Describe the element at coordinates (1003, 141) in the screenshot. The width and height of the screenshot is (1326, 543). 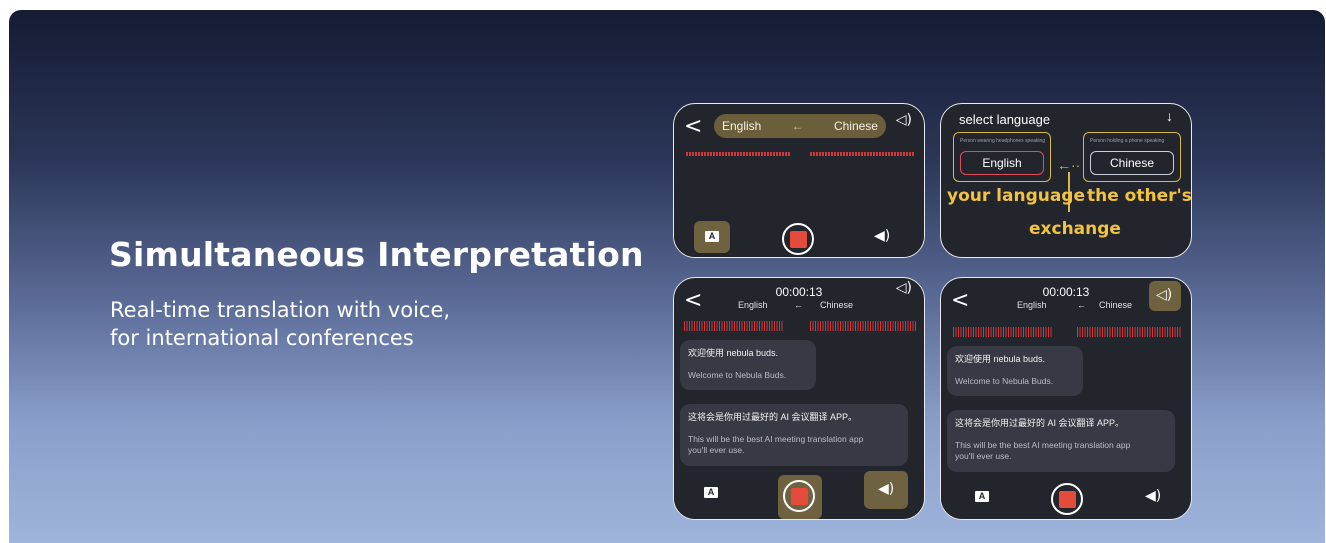
I see `headphone-speaker-hint: Person wearing headphones speaking` at that location.